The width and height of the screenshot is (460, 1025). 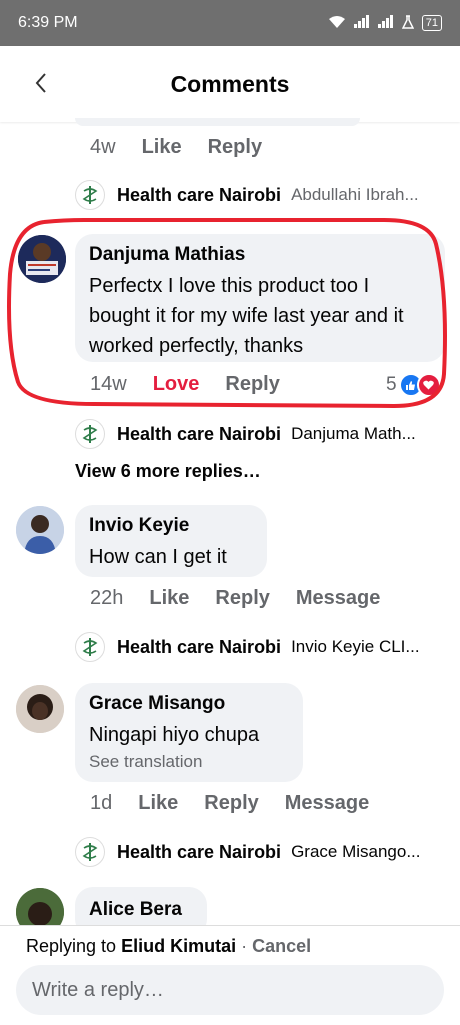 What do you see at coordinates (48, 22) in the screenshot?
I see `status-time: 6:39 PM` at bounding box center [48, 22].